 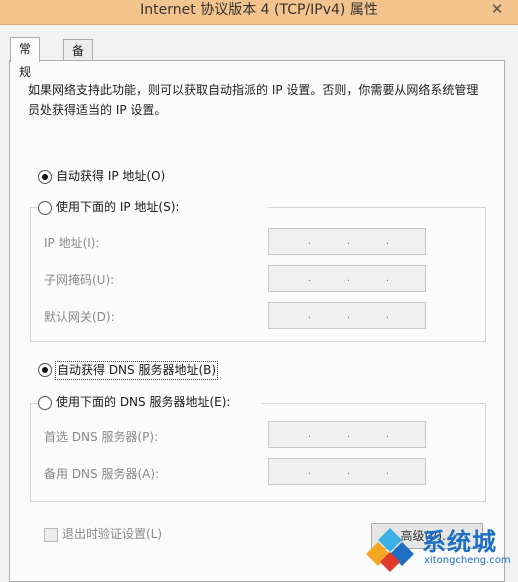 I want to click on validate-on-exit-label: 退出时验证设置(L), so click(x=112, y=534).